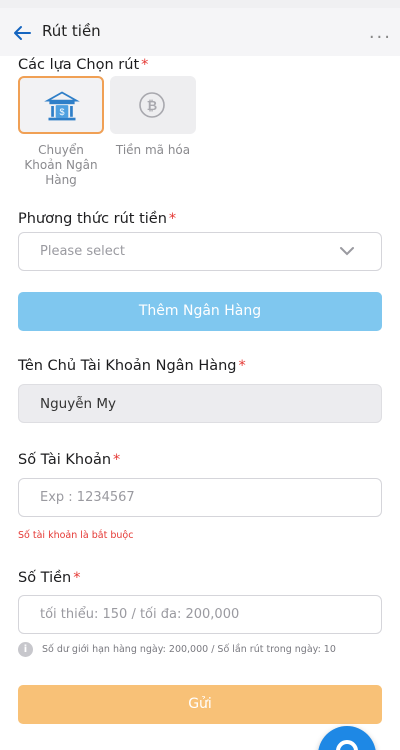 This screenshot has width=400, height=750. I want to click on options-label: Các lựa Chọn rút *, so click(83, 65).